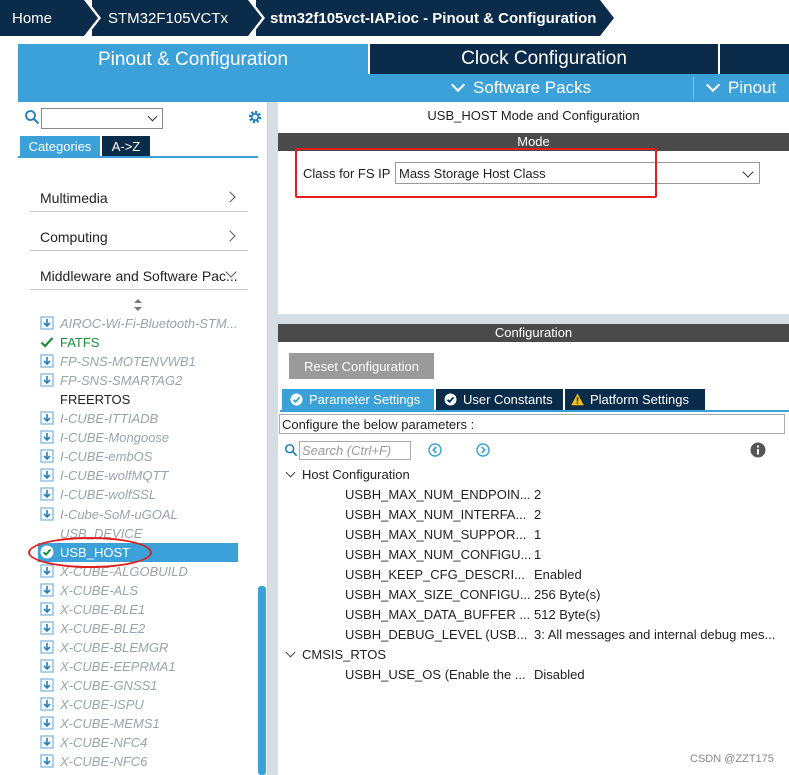  What do you see at coordinates (47, 342) in the screenshot?
I see `check-icon` at bounding box center [47, 342].